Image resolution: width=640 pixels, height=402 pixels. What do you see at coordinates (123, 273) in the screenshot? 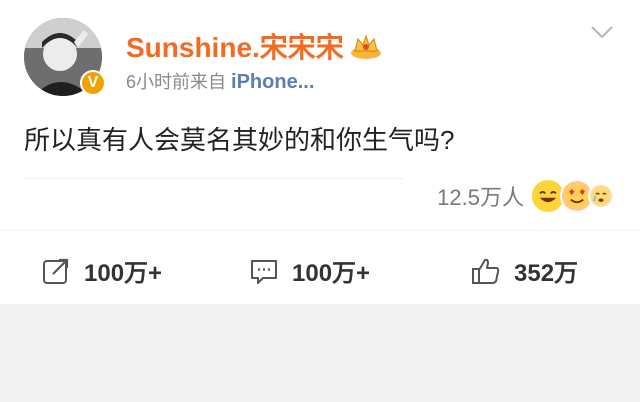
I see `share-count: 100万+` at bounding box center [123, 273].